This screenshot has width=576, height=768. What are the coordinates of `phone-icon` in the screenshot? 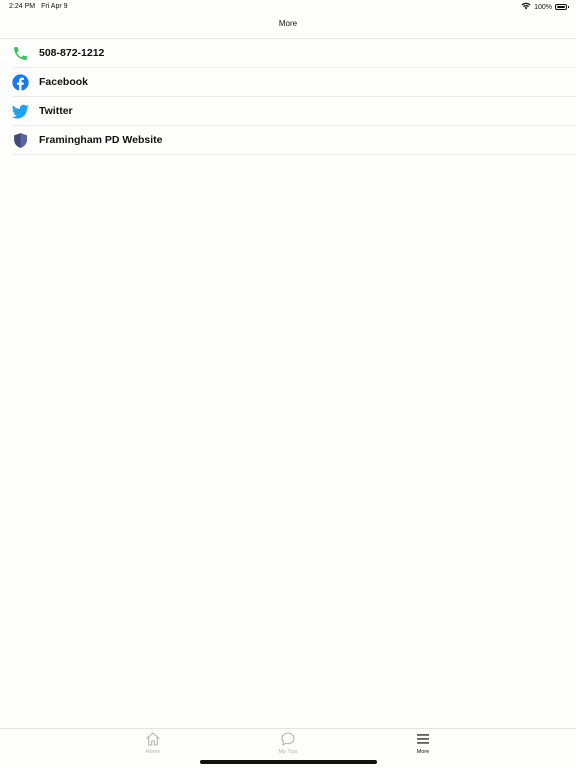 It's located at (20, 53).